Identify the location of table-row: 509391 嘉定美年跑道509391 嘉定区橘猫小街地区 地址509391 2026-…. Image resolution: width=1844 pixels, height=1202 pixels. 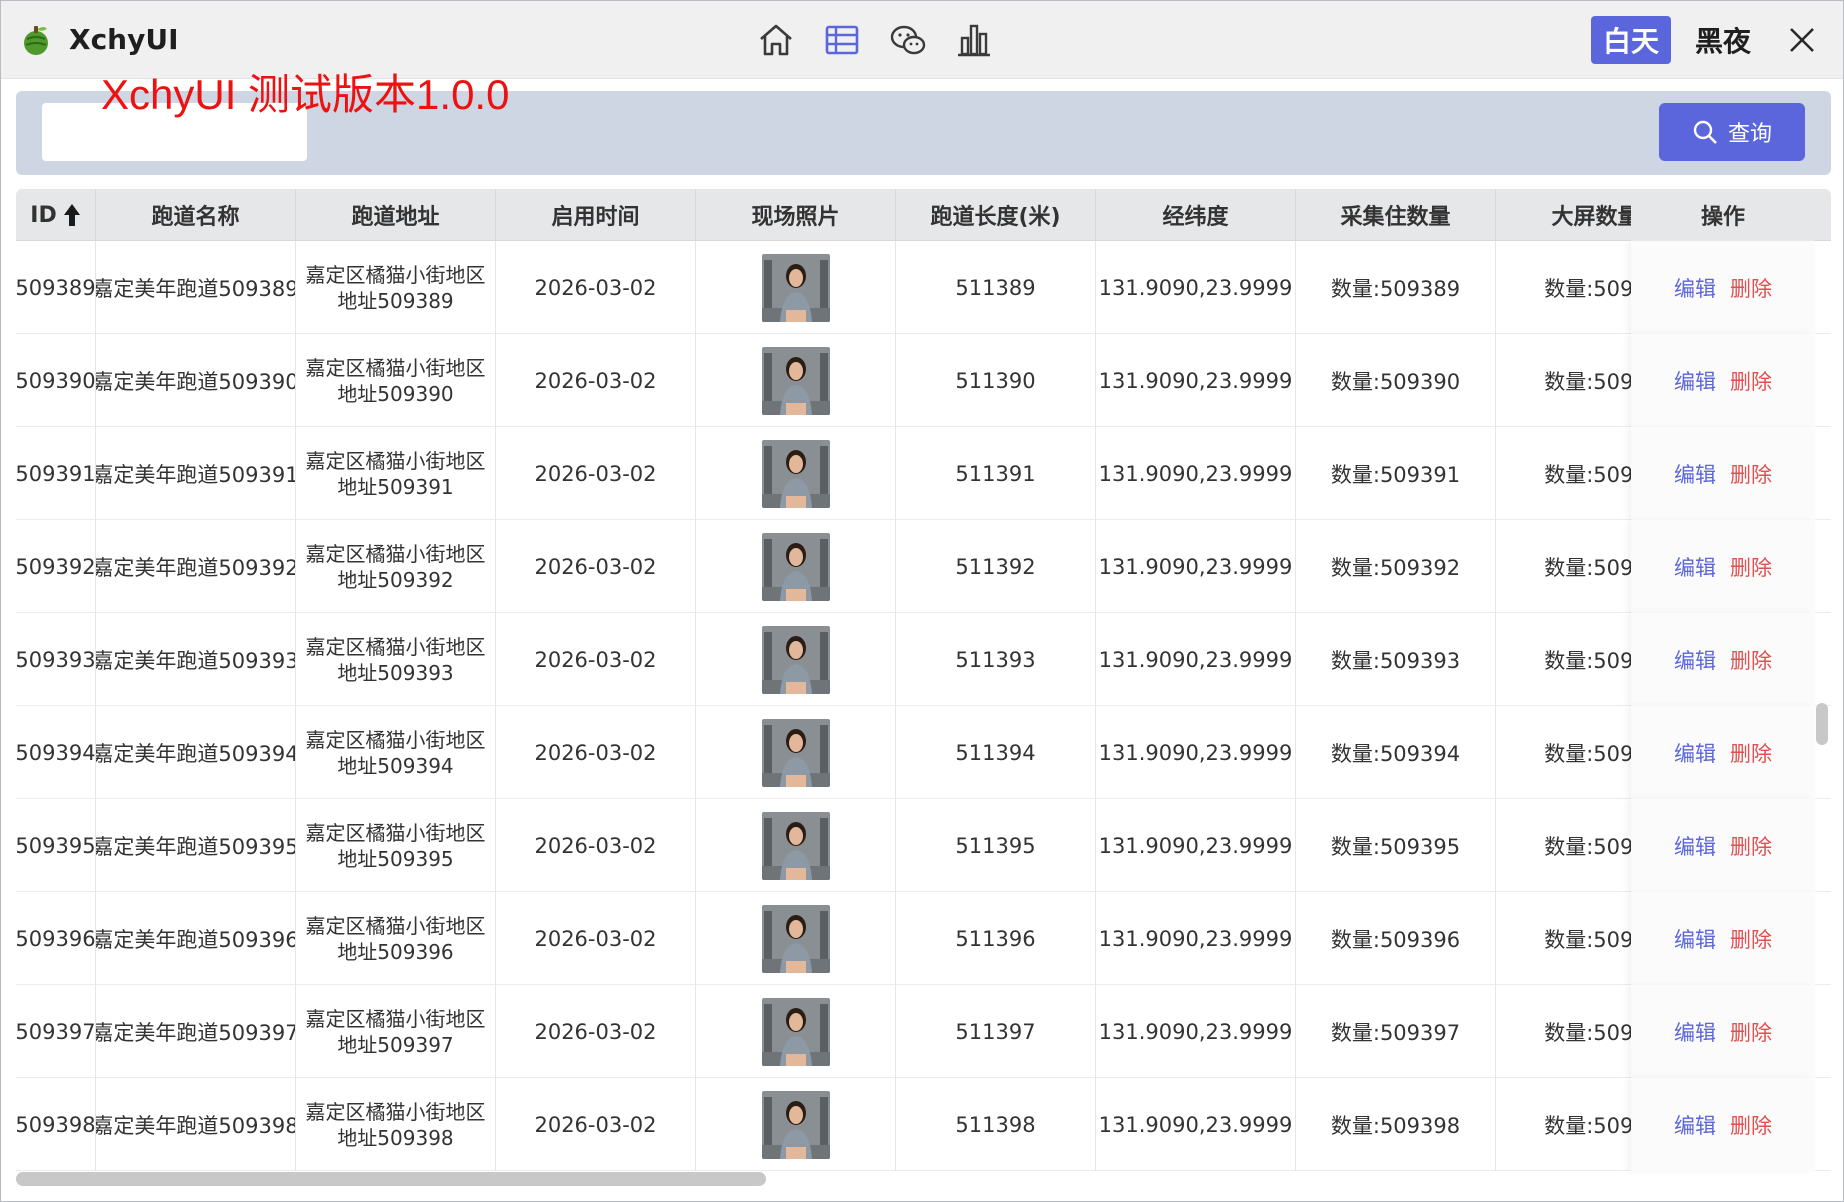
(923, 473).